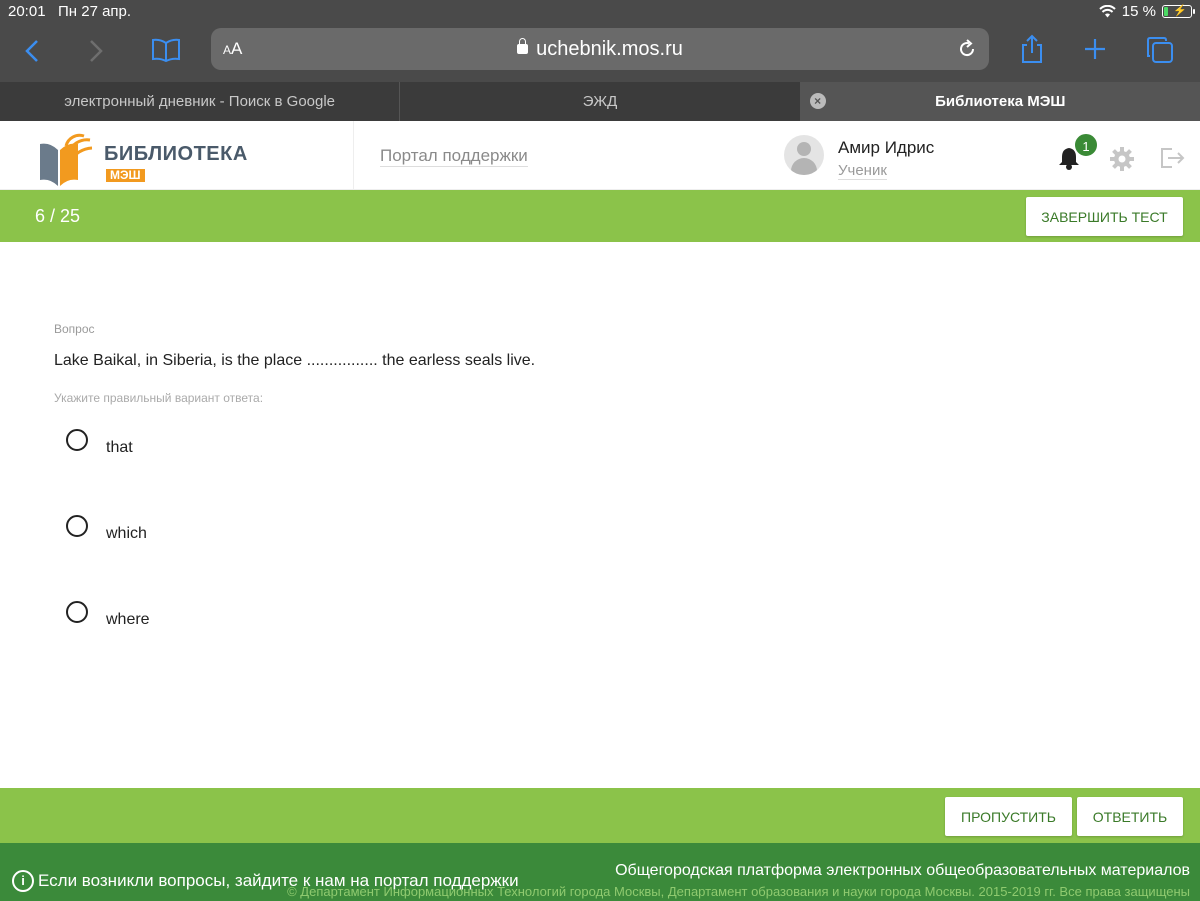 The image size is (1200, 901). I want to click on option-label: that, so click(119, 447).